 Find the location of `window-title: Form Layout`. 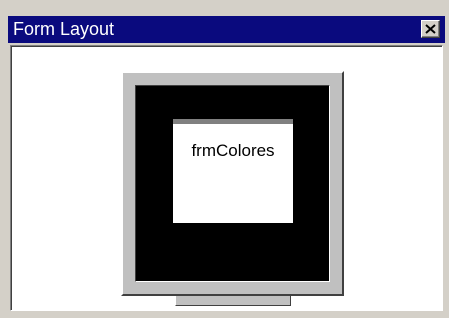

window-title: Form Layout is located at coordinates (64, 29).